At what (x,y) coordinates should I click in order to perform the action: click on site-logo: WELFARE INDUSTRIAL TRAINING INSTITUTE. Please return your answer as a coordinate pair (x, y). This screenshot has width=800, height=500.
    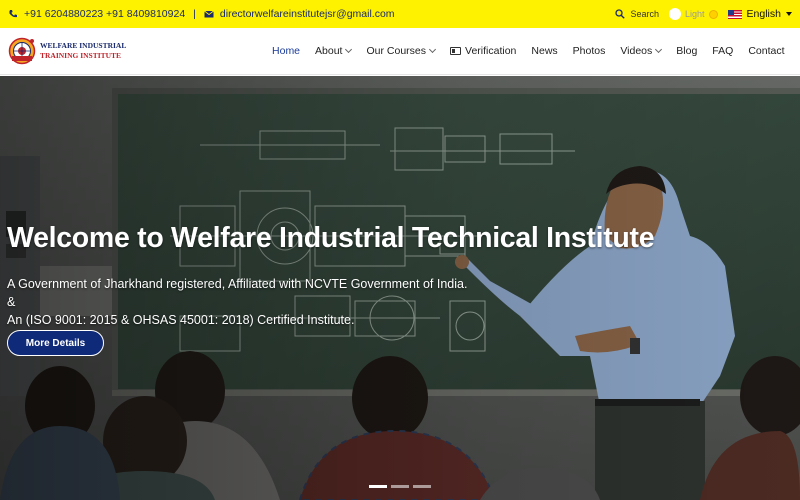
    Looking at the image, I should click on (67, 51).